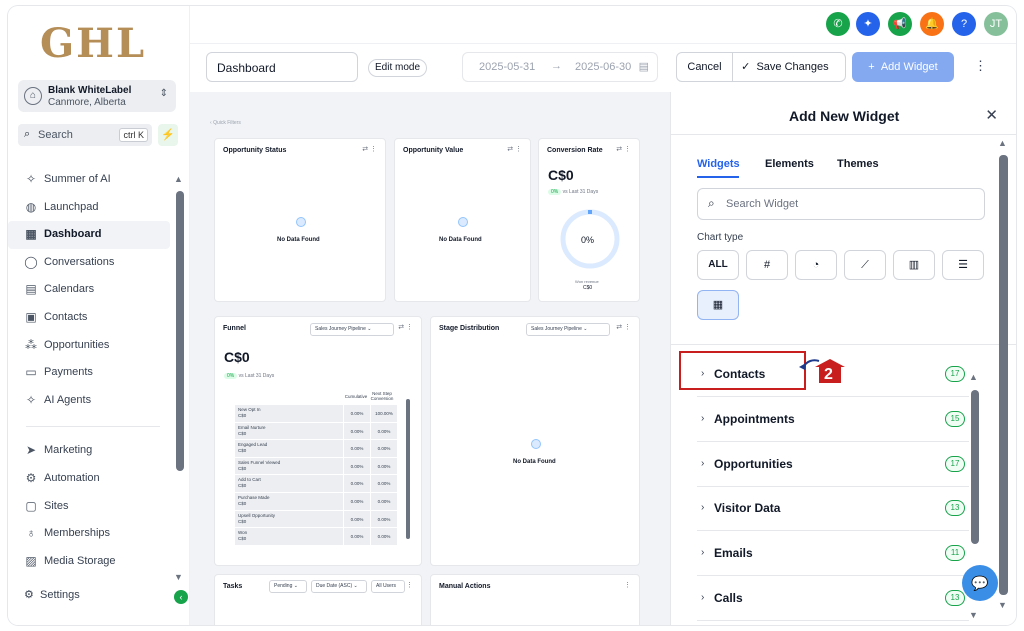  Describe the element at coordinates (340, 329) in the screenshot. I see `pipeline-label: Sales Journey Pipeline` at that location.